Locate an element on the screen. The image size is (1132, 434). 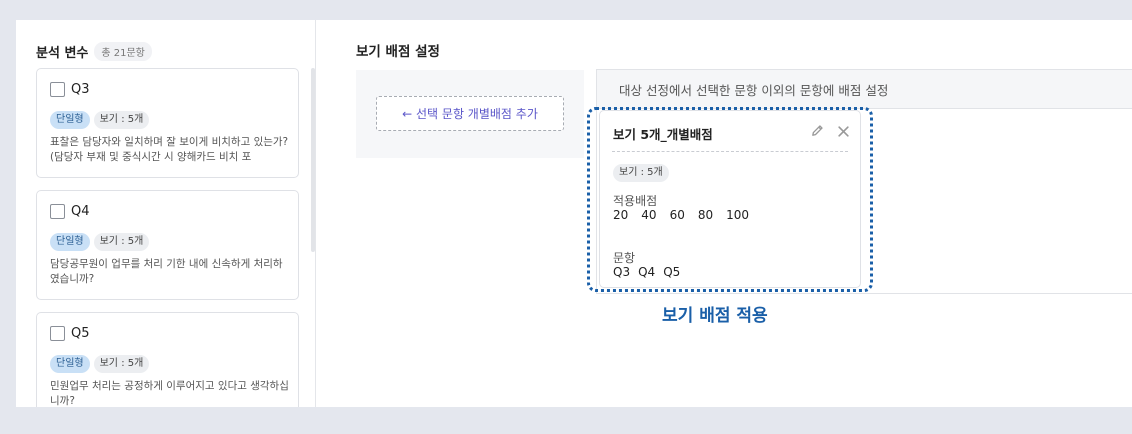
question-label: Q4 is located at coordinates (80, 211).